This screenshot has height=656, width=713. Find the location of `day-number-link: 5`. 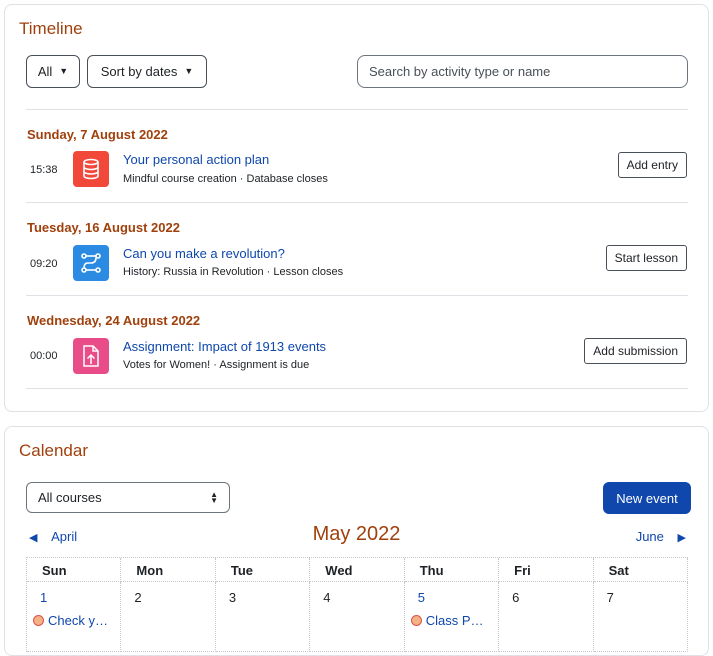

day-number-link: 5 is located at coordinates (421, 597).